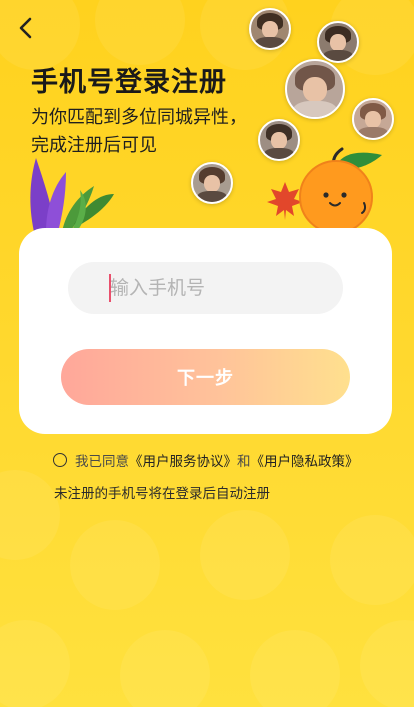  What do you see at coordinates (205, 377) in the screenshot?
I see `next-step-button: 下一步` at bounding box center [205, 377].